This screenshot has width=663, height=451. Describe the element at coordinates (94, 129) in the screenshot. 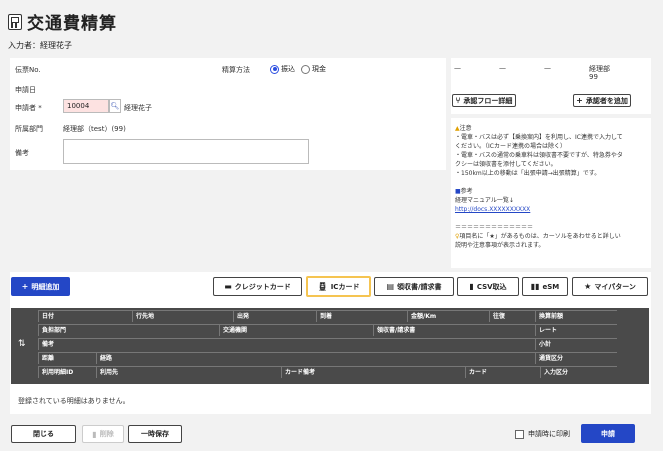

I see `dept-value: 経理部（test）(99)` at that location.